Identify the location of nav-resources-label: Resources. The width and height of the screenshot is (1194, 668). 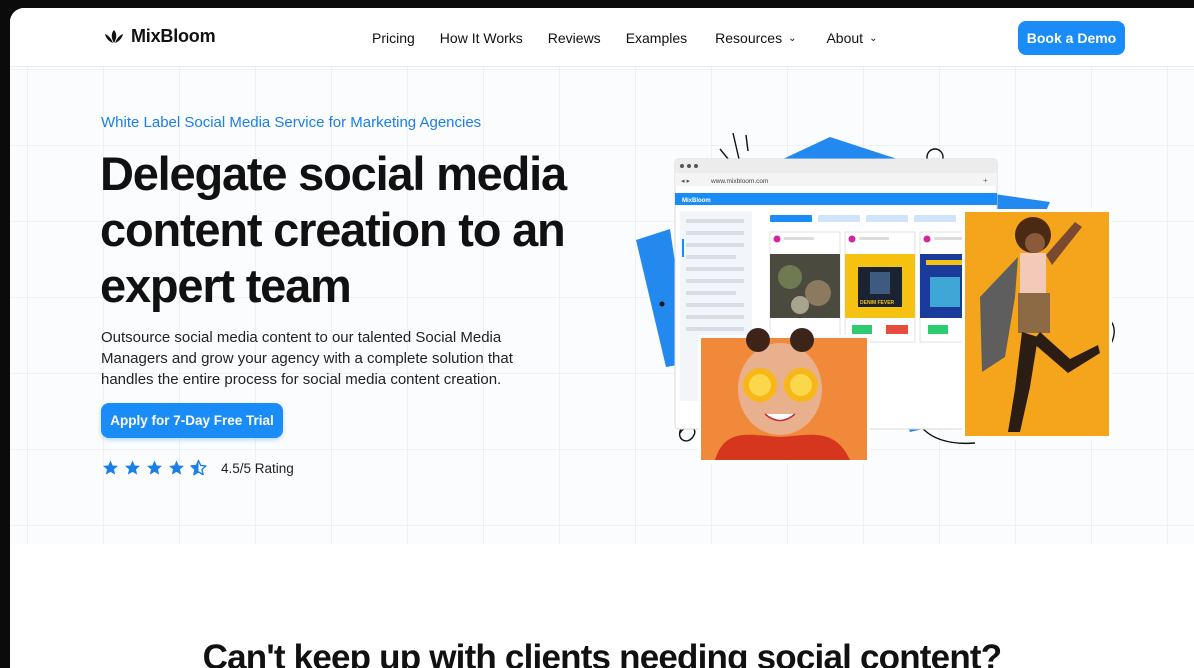
(749, 38).